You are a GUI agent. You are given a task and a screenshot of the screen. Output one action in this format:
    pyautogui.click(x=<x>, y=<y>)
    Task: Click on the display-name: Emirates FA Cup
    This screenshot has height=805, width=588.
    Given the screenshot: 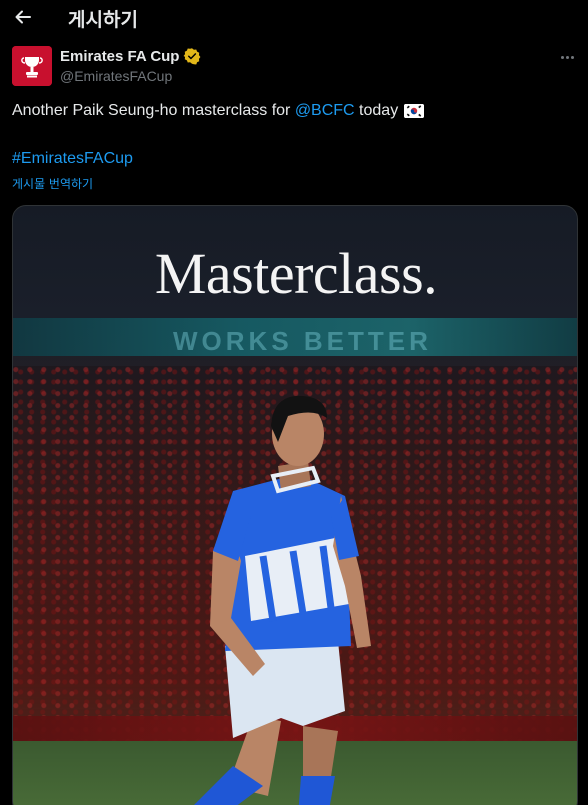 What is the action you would take?
    pyautogui.click(x=119, y=56)
    